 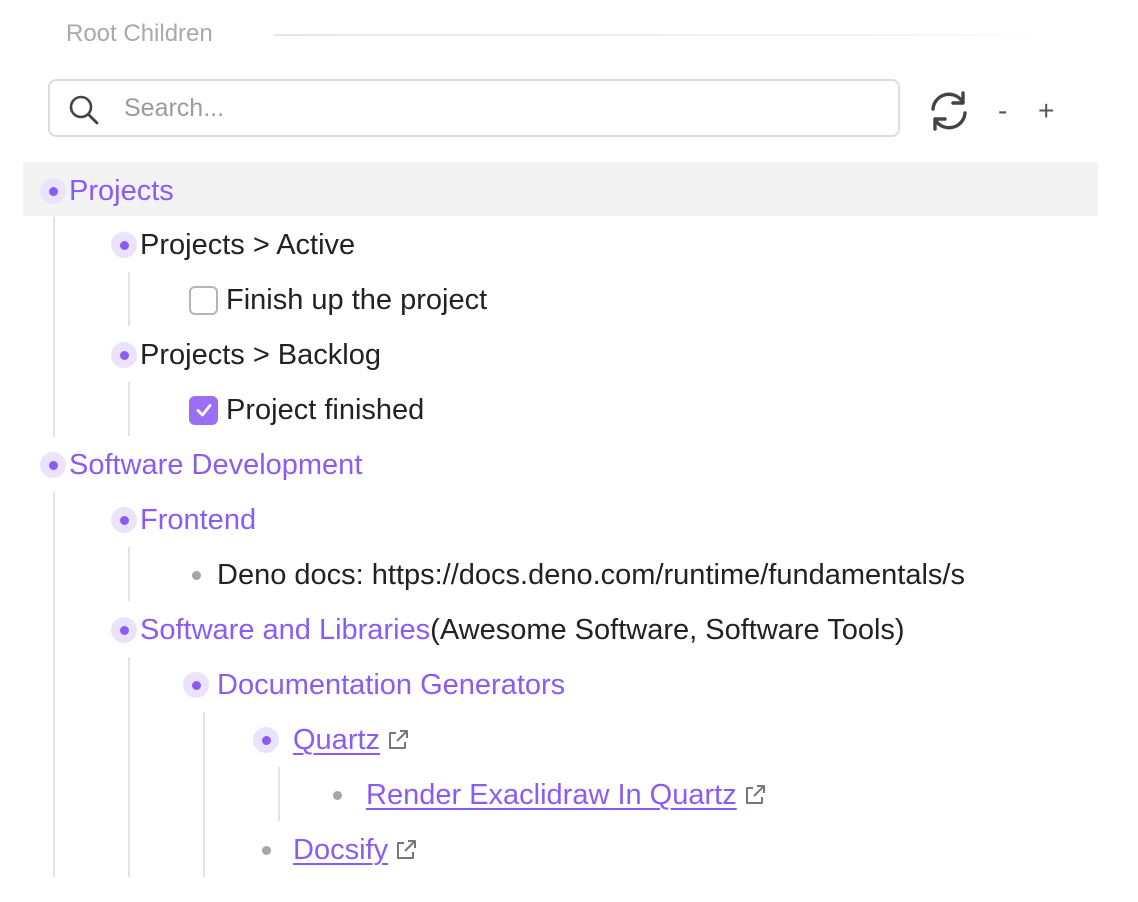 What do you see at coordinates (551, 795) in the screenshot?
I see `render-excalidraw-link: Render Exaclidraw In Quartz` at bounding box center [551, 795].